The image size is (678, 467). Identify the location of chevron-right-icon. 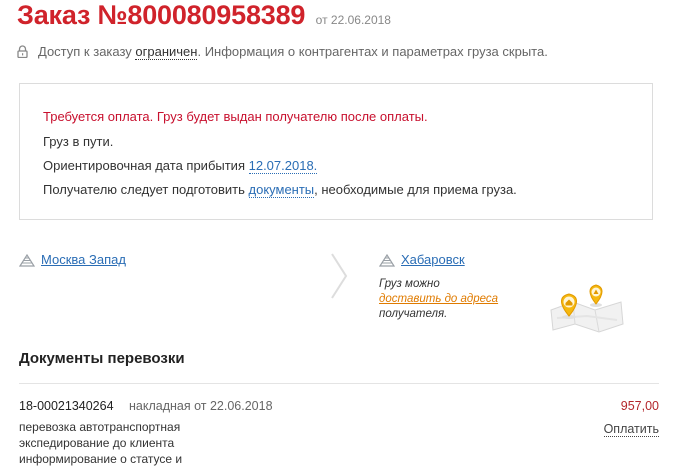
(339, 278).